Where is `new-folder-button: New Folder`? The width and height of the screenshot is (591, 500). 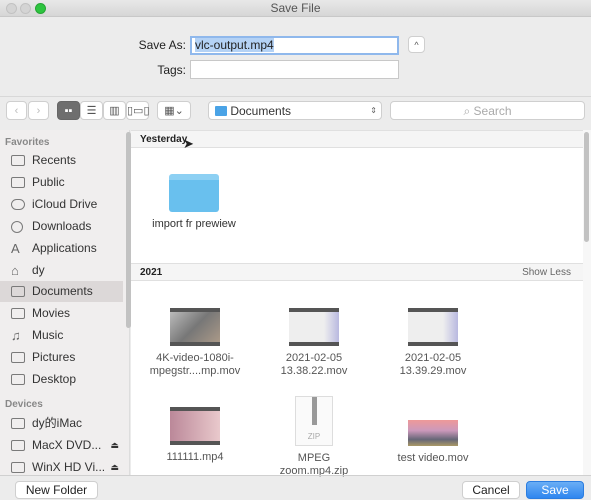 new-folder-button: New Folder is located at coordinates (56, 490).